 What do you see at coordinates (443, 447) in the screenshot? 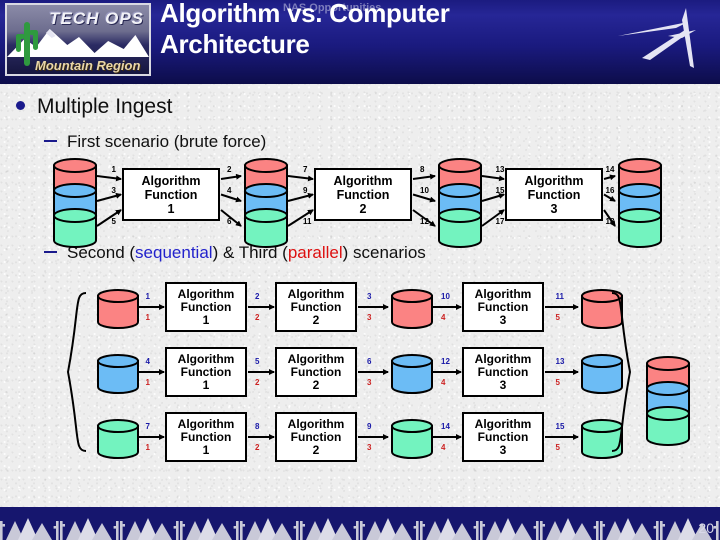
I see `s23-row3-par-label-4: 4` at bounding box center [443, 447].